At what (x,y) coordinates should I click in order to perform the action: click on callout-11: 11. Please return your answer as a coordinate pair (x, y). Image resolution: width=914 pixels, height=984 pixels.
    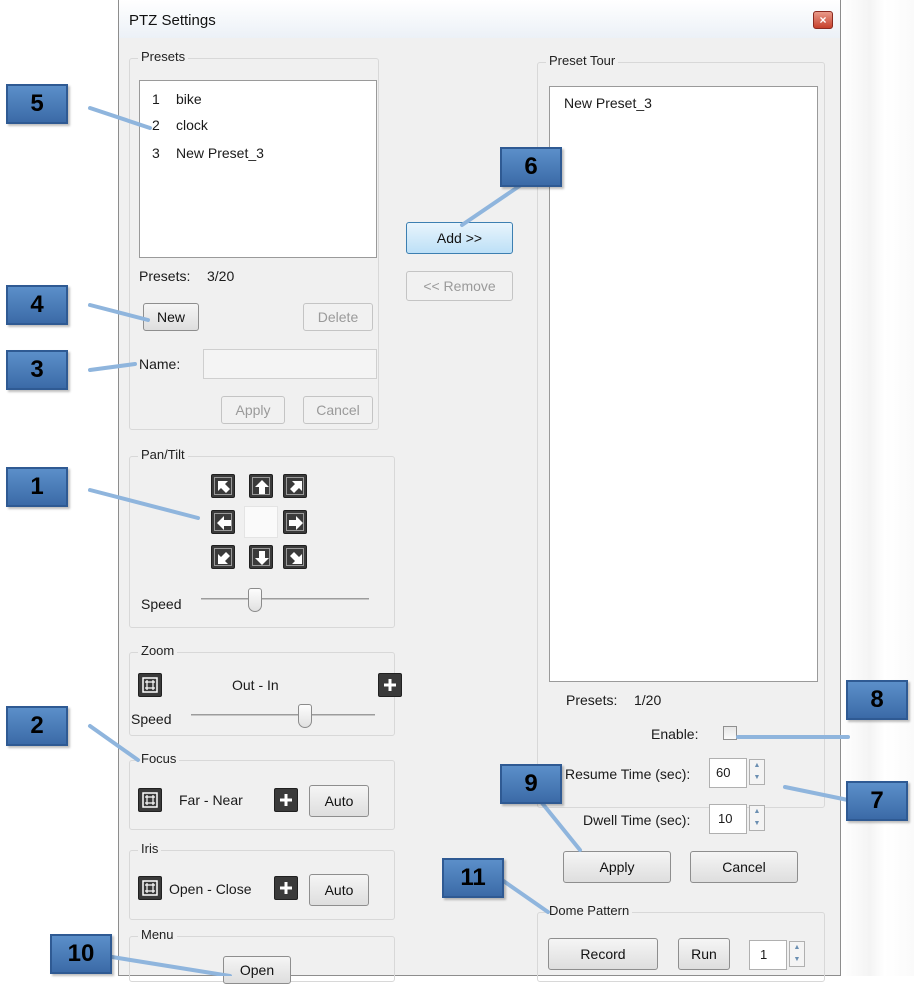
    Looking at the image, I should click on (473, 878).